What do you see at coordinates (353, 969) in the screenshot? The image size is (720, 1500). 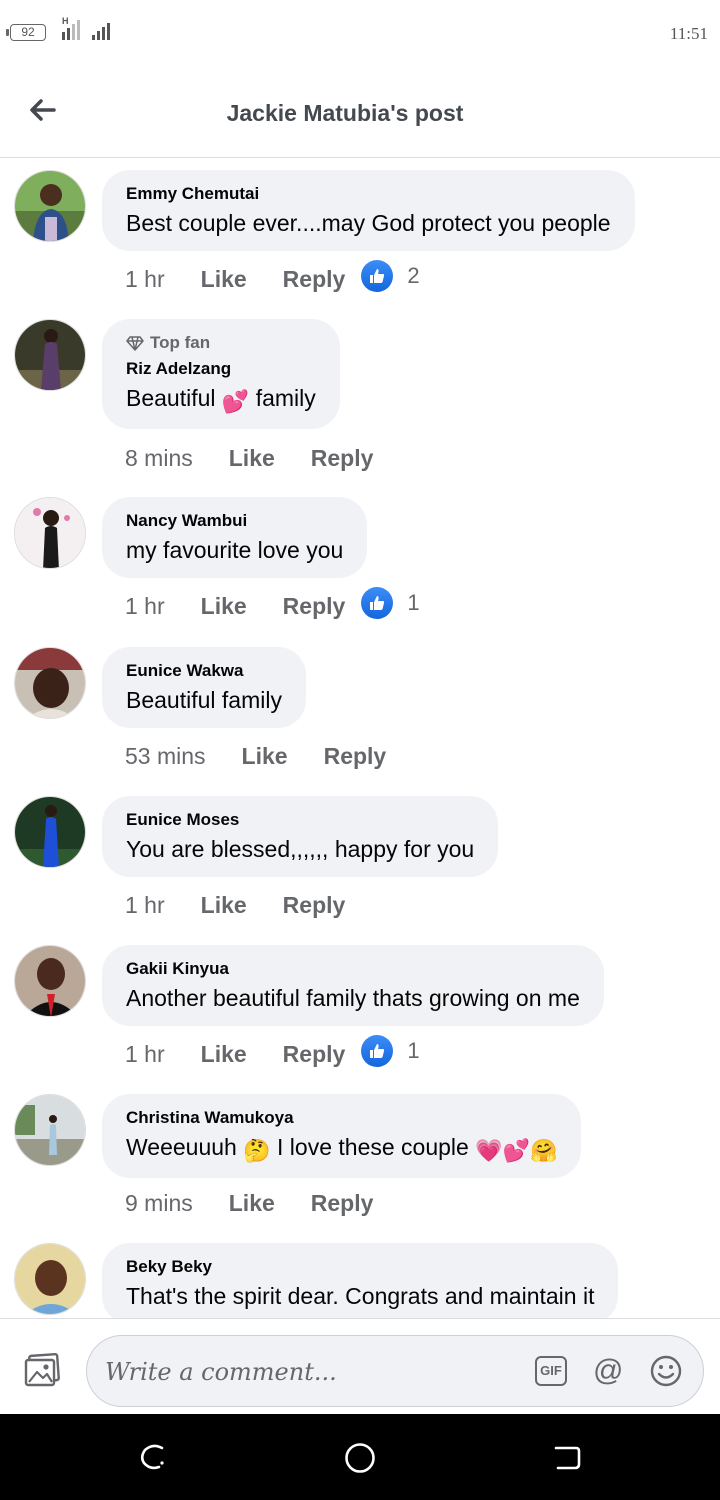 I see `comment-author: Gakii Kinyua` at bounding box center [353, 969].